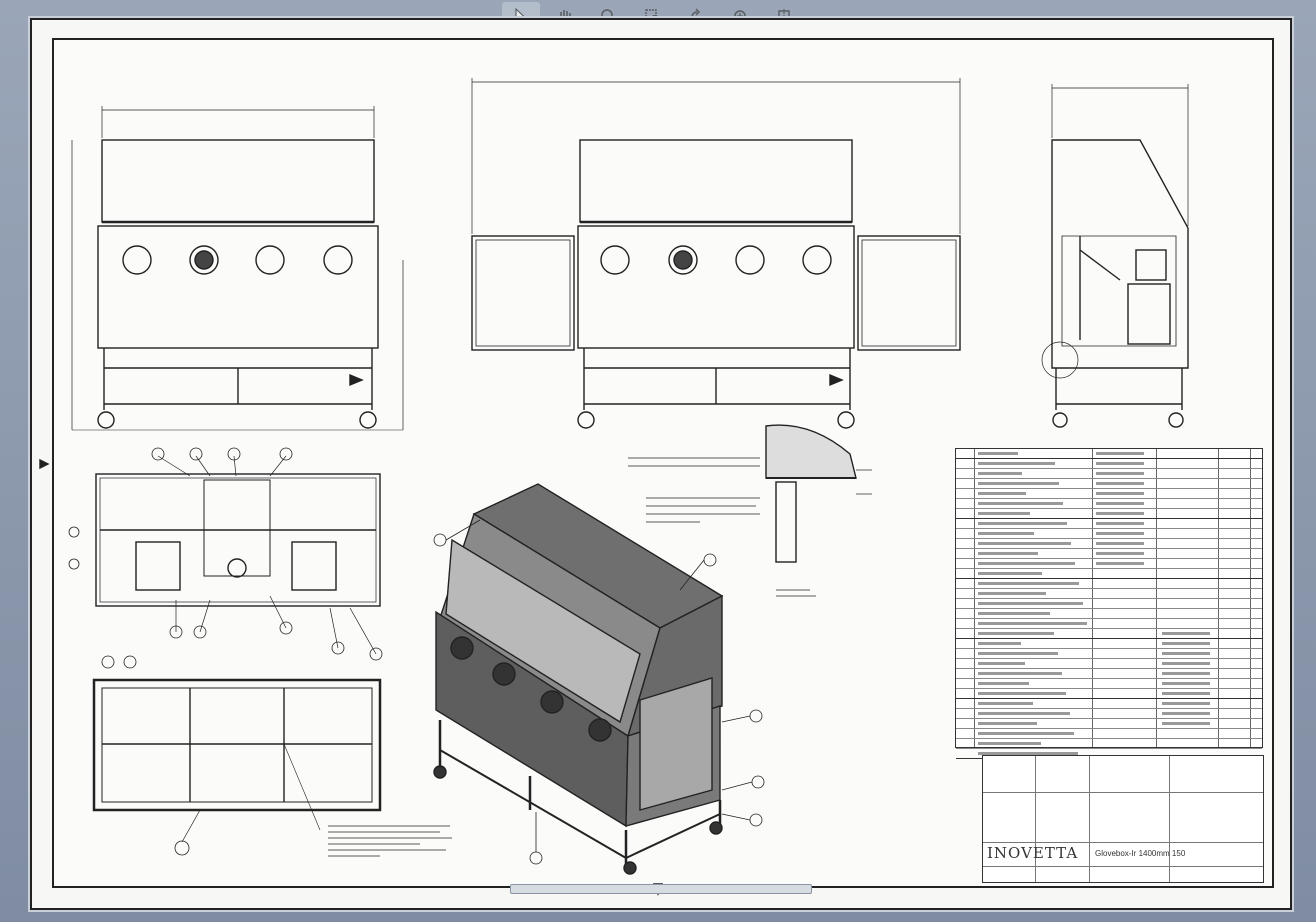  I want to click on notes-block, so click(390, 841).